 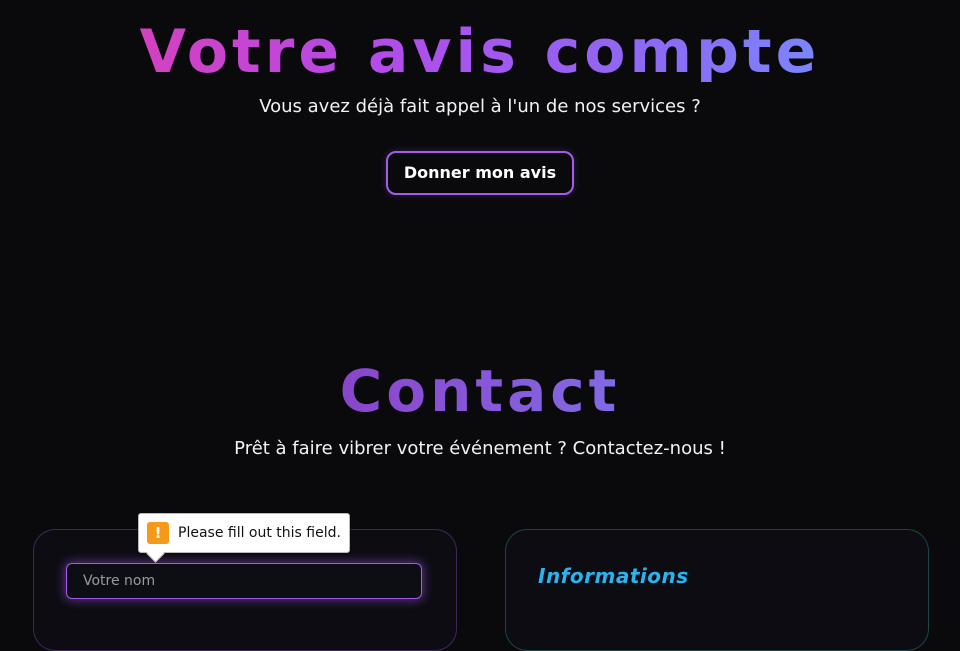 What do you see at coordinates (158, 533) in the screenshot?
I see `warning-icon: !` at bounding box center [158, 533].